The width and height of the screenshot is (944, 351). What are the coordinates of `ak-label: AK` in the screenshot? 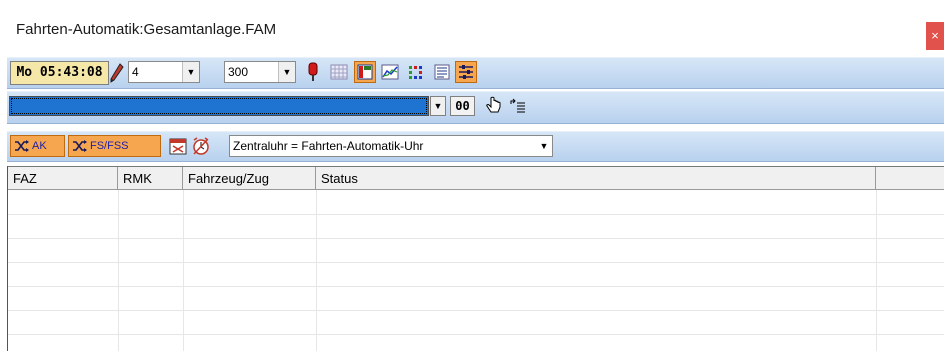 It's located at (39, 146).